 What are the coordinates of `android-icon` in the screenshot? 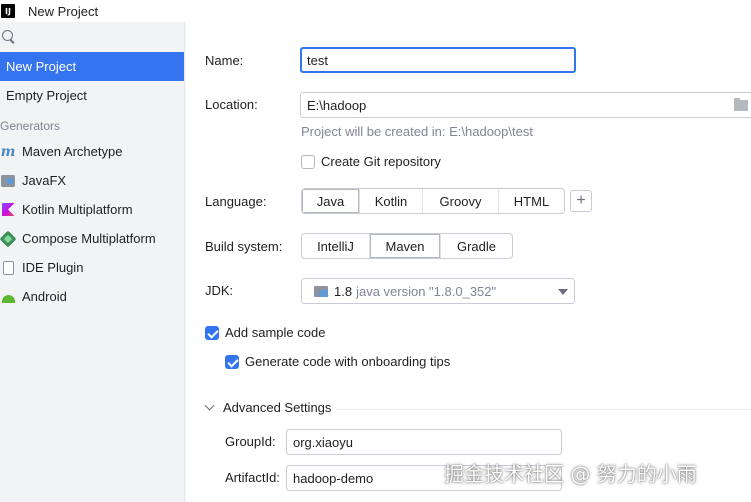 It's located at (8, 298).